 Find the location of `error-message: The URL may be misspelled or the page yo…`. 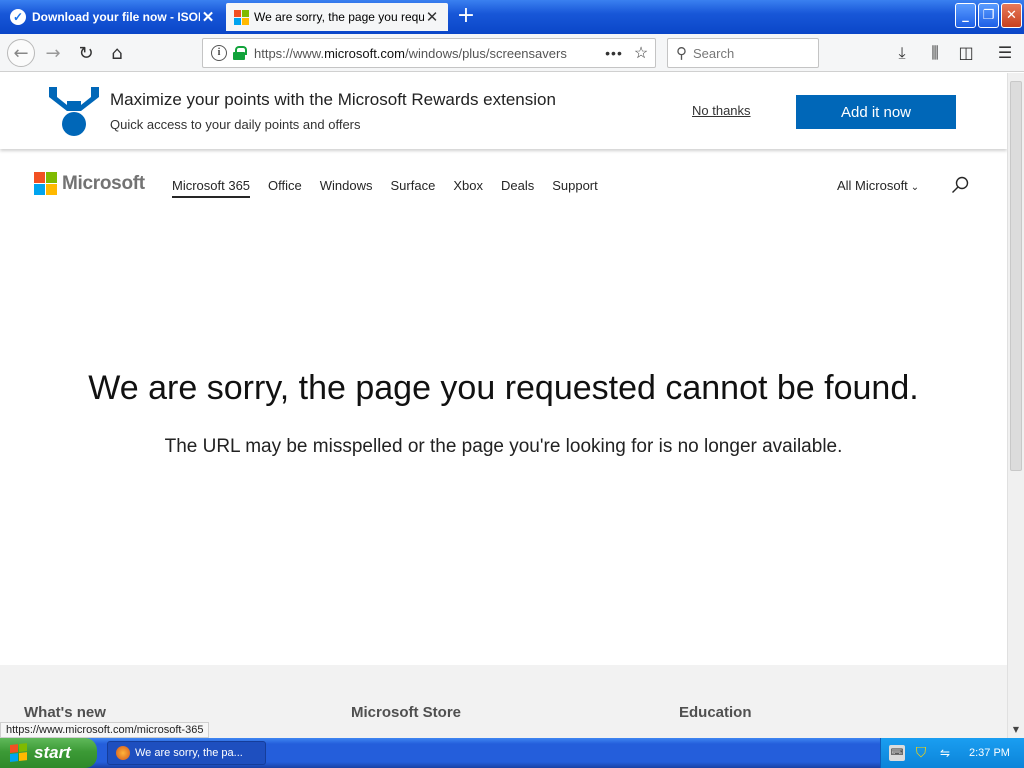

error-message: The URL may be misspelled or the page yo… is located at coordinates (503, 446).